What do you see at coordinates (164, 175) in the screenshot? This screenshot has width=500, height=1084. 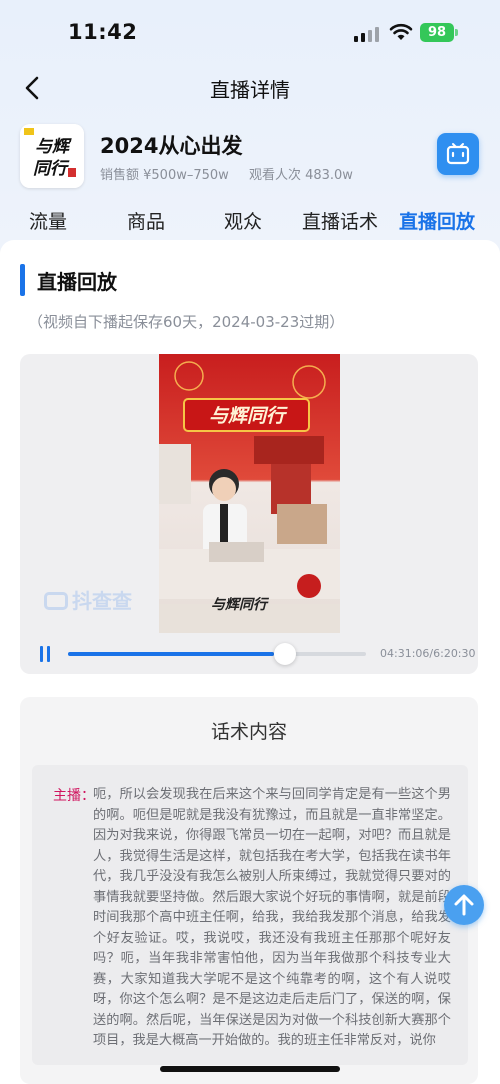 I see `sales-amount: 销售额 ¥500w–750w` at bounding box center [164, 175].